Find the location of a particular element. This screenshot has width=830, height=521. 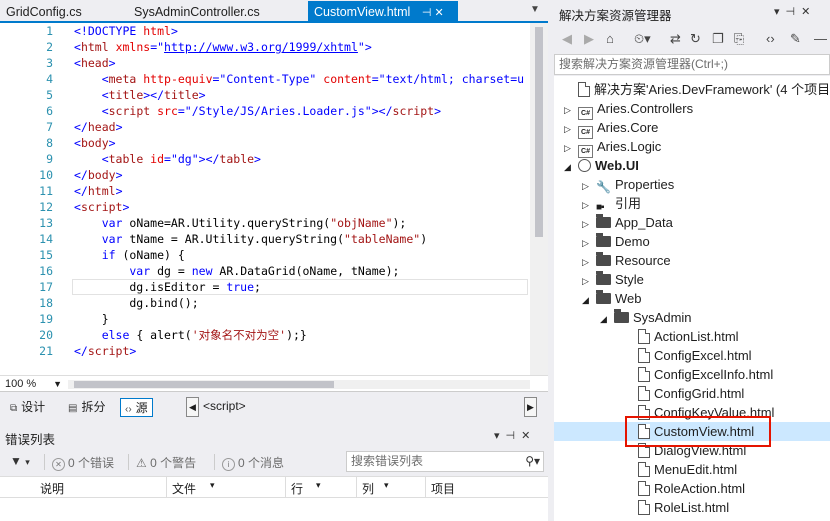

tree-node: 解决方案'Aries.DevFramework' (4 个项目) is located at coordinates (697, 89).